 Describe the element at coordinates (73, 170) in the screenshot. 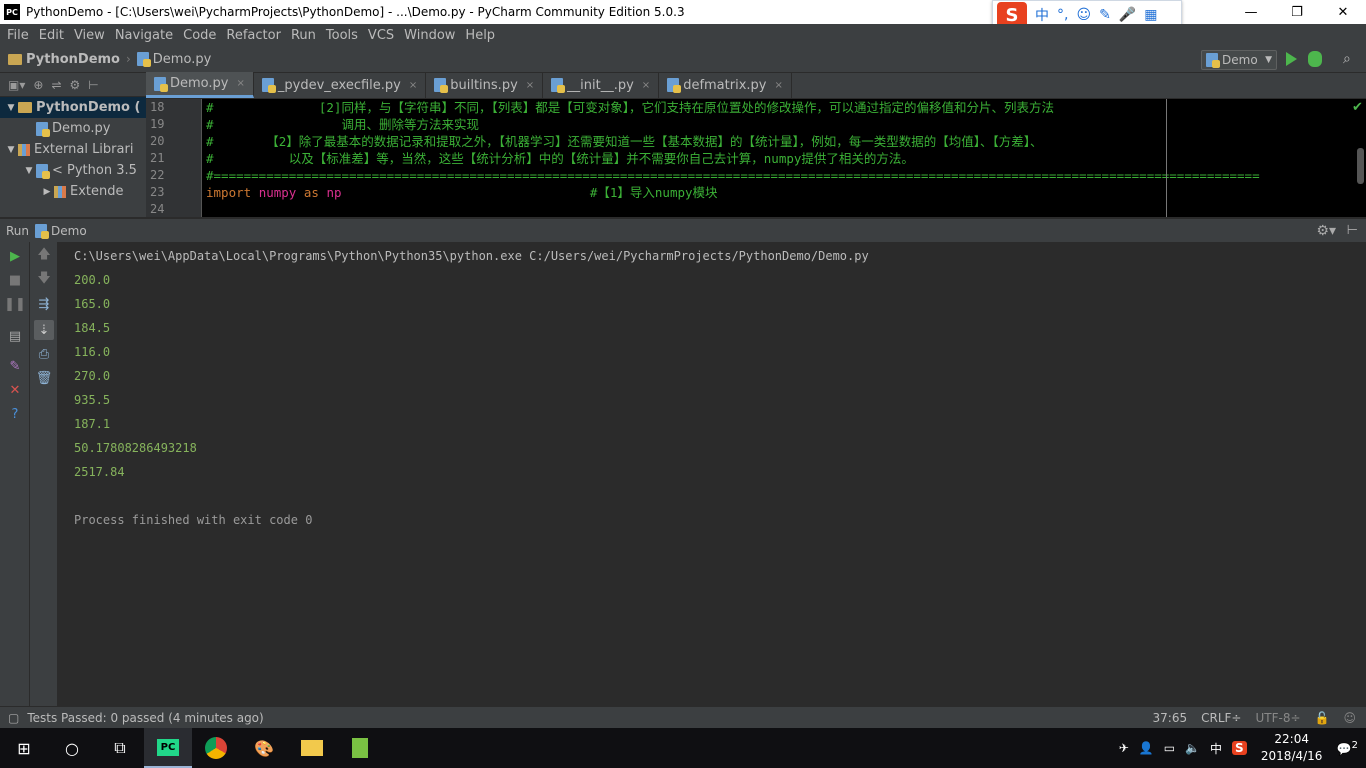

I see `project-tree-row: ▼ < Python 3.5` at that location.